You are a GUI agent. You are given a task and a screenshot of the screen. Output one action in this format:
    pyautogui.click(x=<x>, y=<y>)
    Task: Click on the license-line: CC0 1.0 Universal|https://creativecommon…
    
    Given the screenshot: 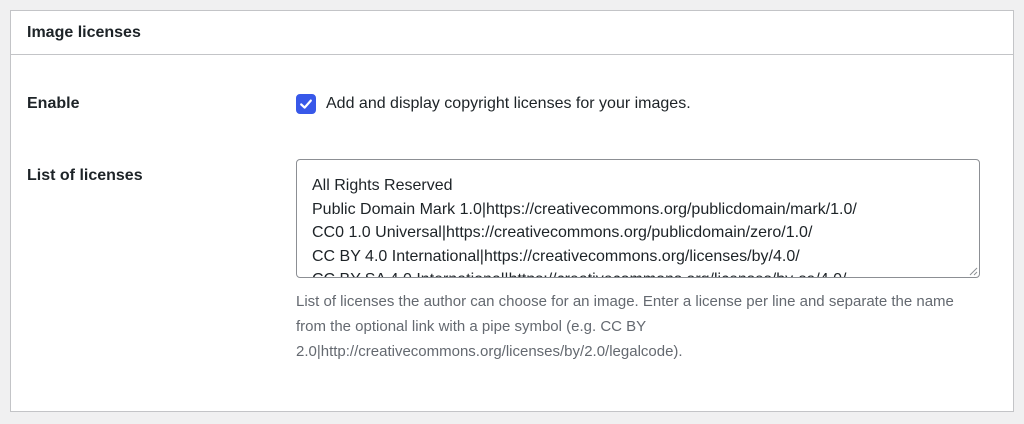 What is the action you would take?
    pyautogui.click(x=562, y=232)
    